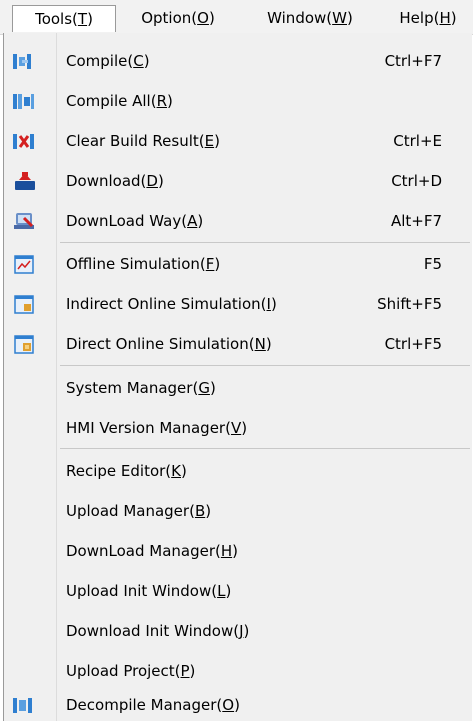 This screenshot has height=725, width=473. What do you see at coordinates (237, 471) in the screenshot?
I see `menu-item-recipe-editor: Recipe Editor(K)` at bounding box center [237, 471].